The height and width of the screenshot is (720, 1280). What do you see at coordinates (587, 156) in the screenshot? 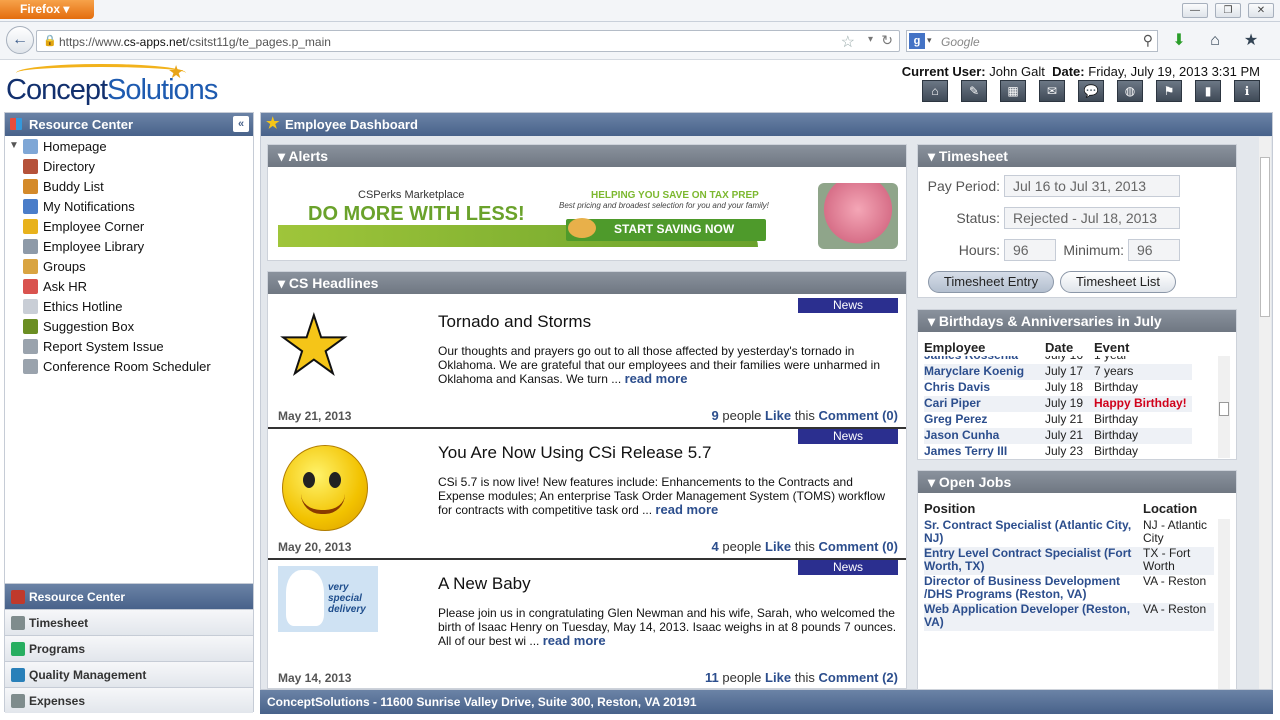
I see `alerts-header: ▾ Alerts` at bounding box center [587, 156].